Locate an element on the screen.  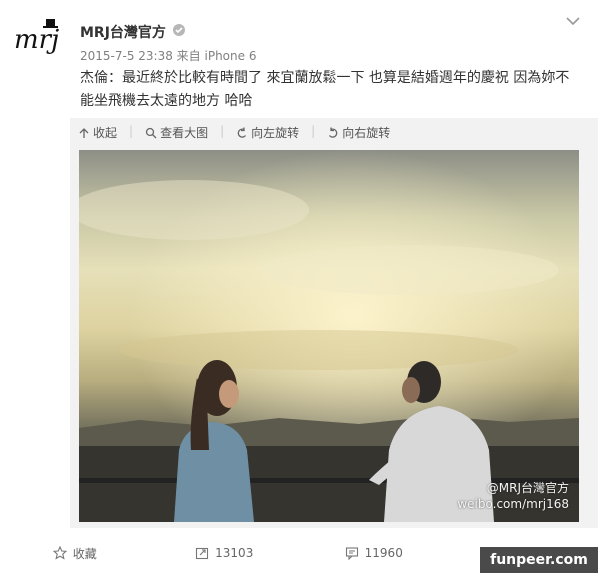
rotate-right-icon is located at coordinates (333, 132).